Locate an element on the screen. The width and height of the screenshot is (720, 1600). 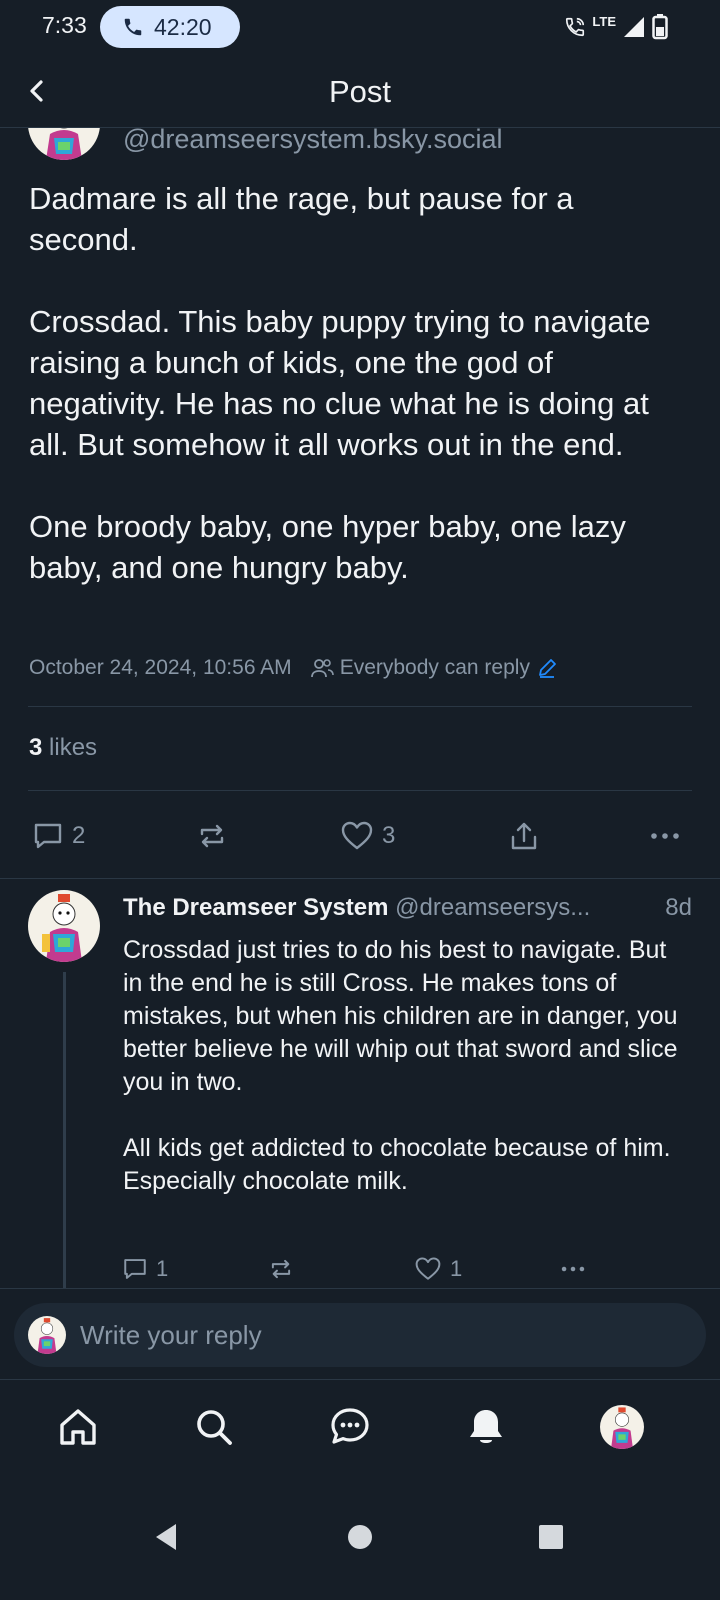
profile-avatar is located at coordinates (622, 1427).